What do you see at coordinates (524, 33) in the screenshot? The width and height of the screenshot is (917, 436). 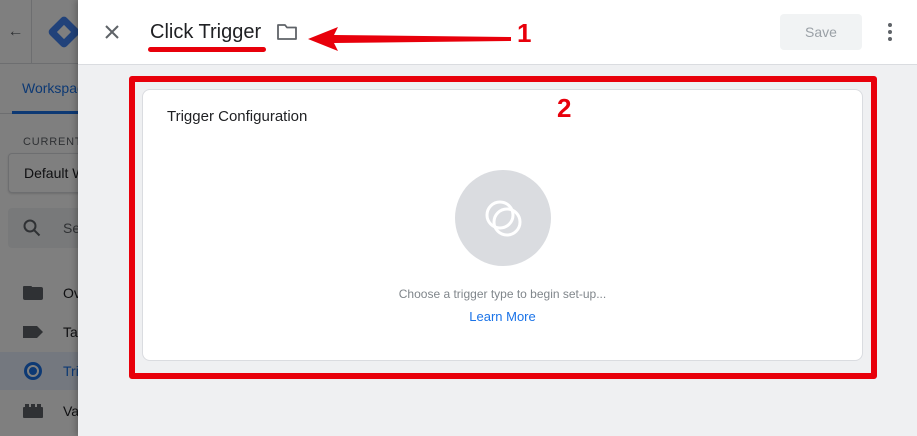 I see `annotation-number-1: 1` at bounding box center [524, 33].